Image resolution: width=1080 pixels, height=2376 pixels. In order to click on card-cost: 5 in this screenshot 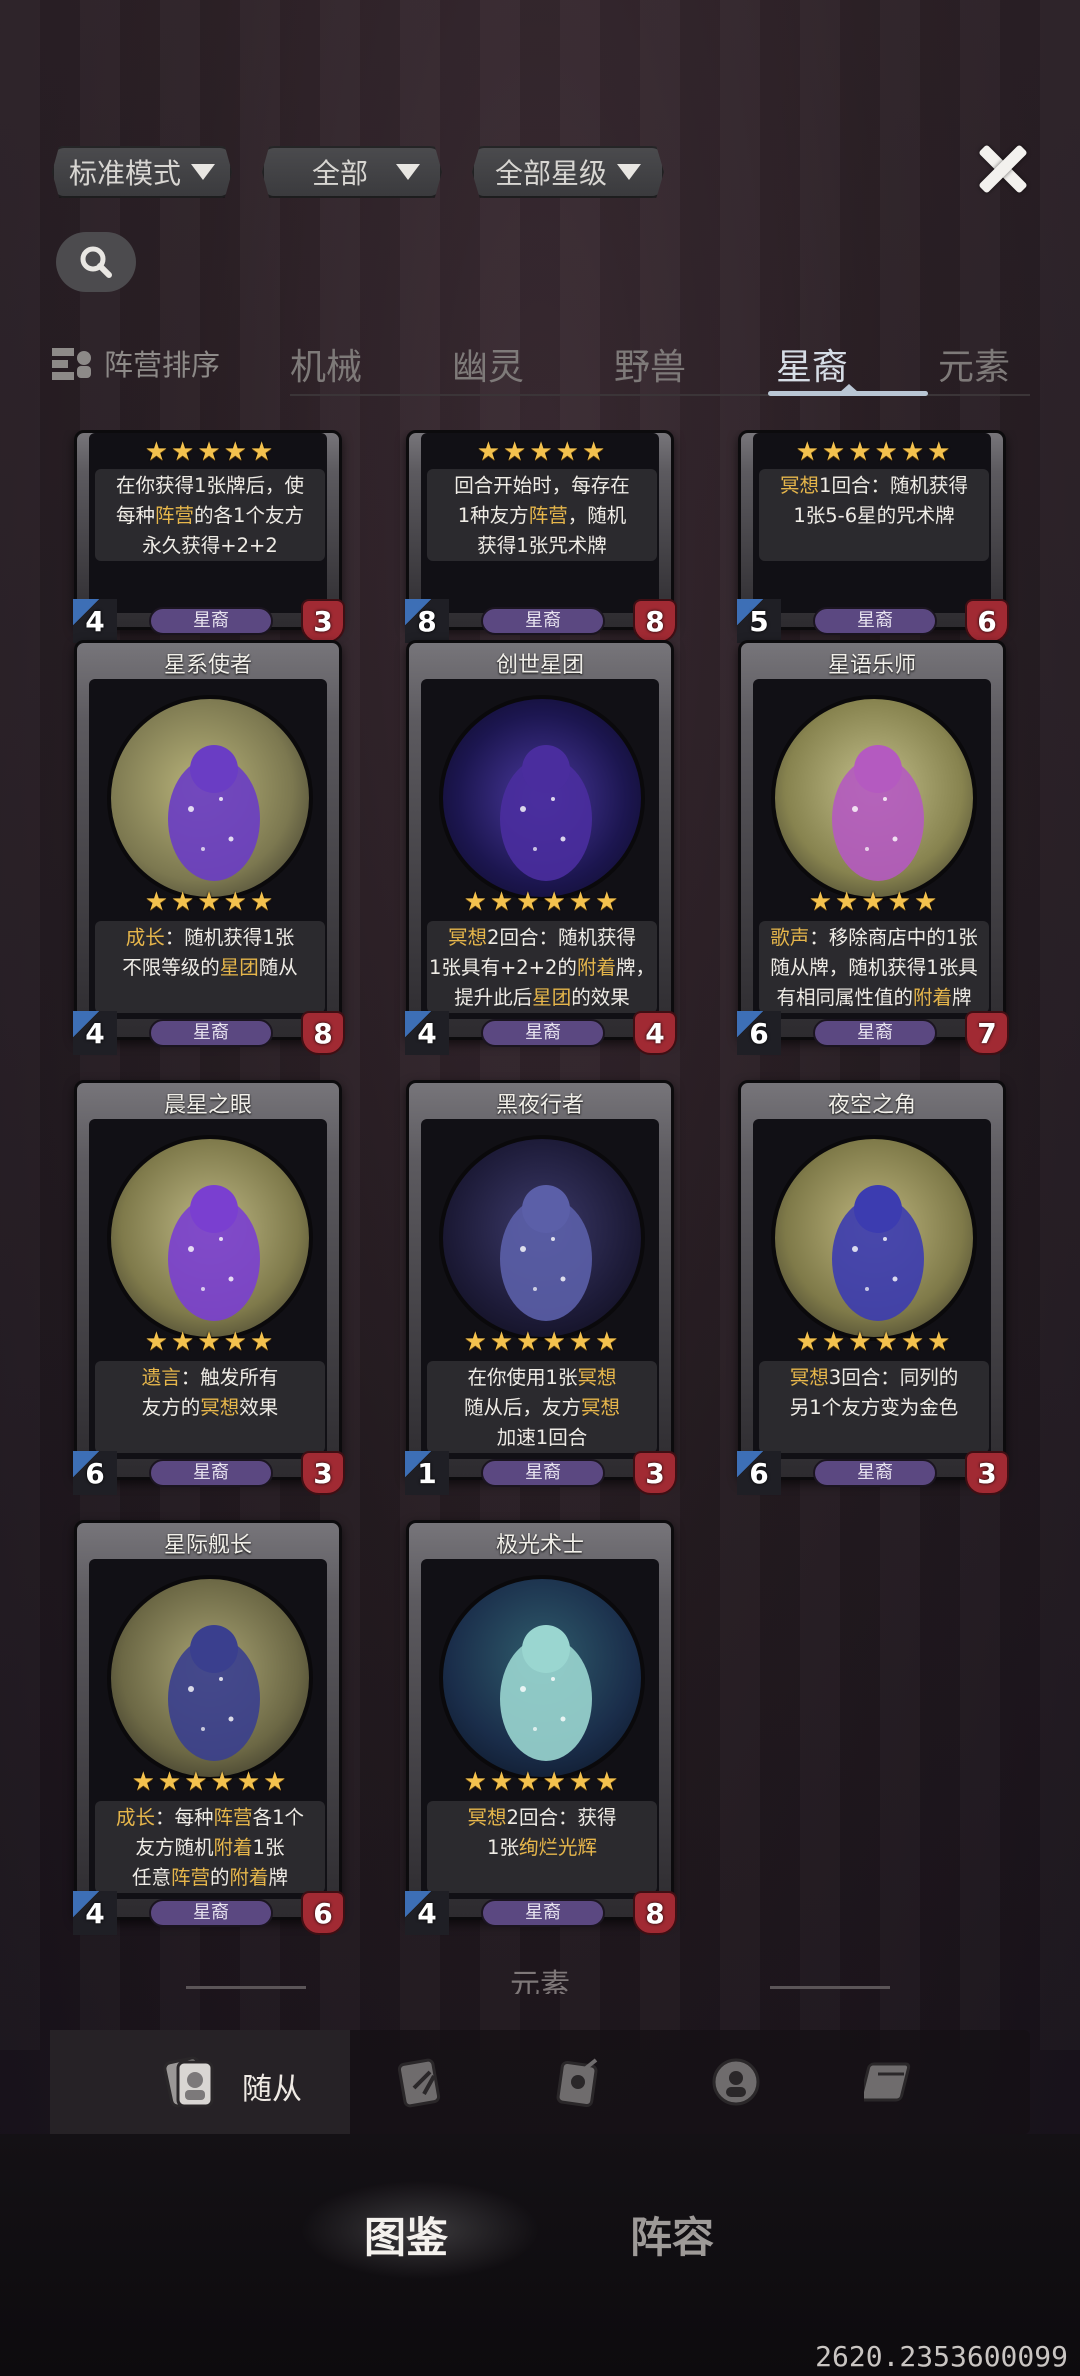, I will do `click(759, 621)`.